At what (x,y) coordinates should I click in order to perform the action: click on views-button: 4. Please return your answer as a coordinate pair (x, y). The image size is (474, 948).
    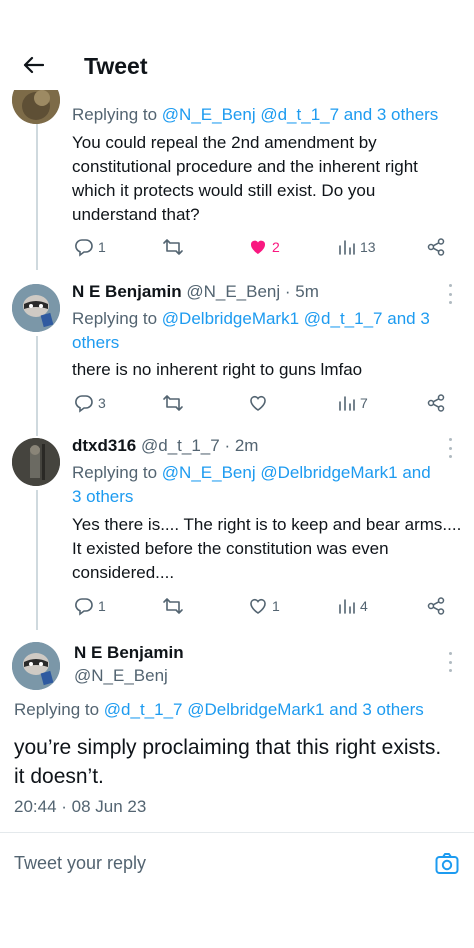
    Looking at the image, I should click on (353, 606).